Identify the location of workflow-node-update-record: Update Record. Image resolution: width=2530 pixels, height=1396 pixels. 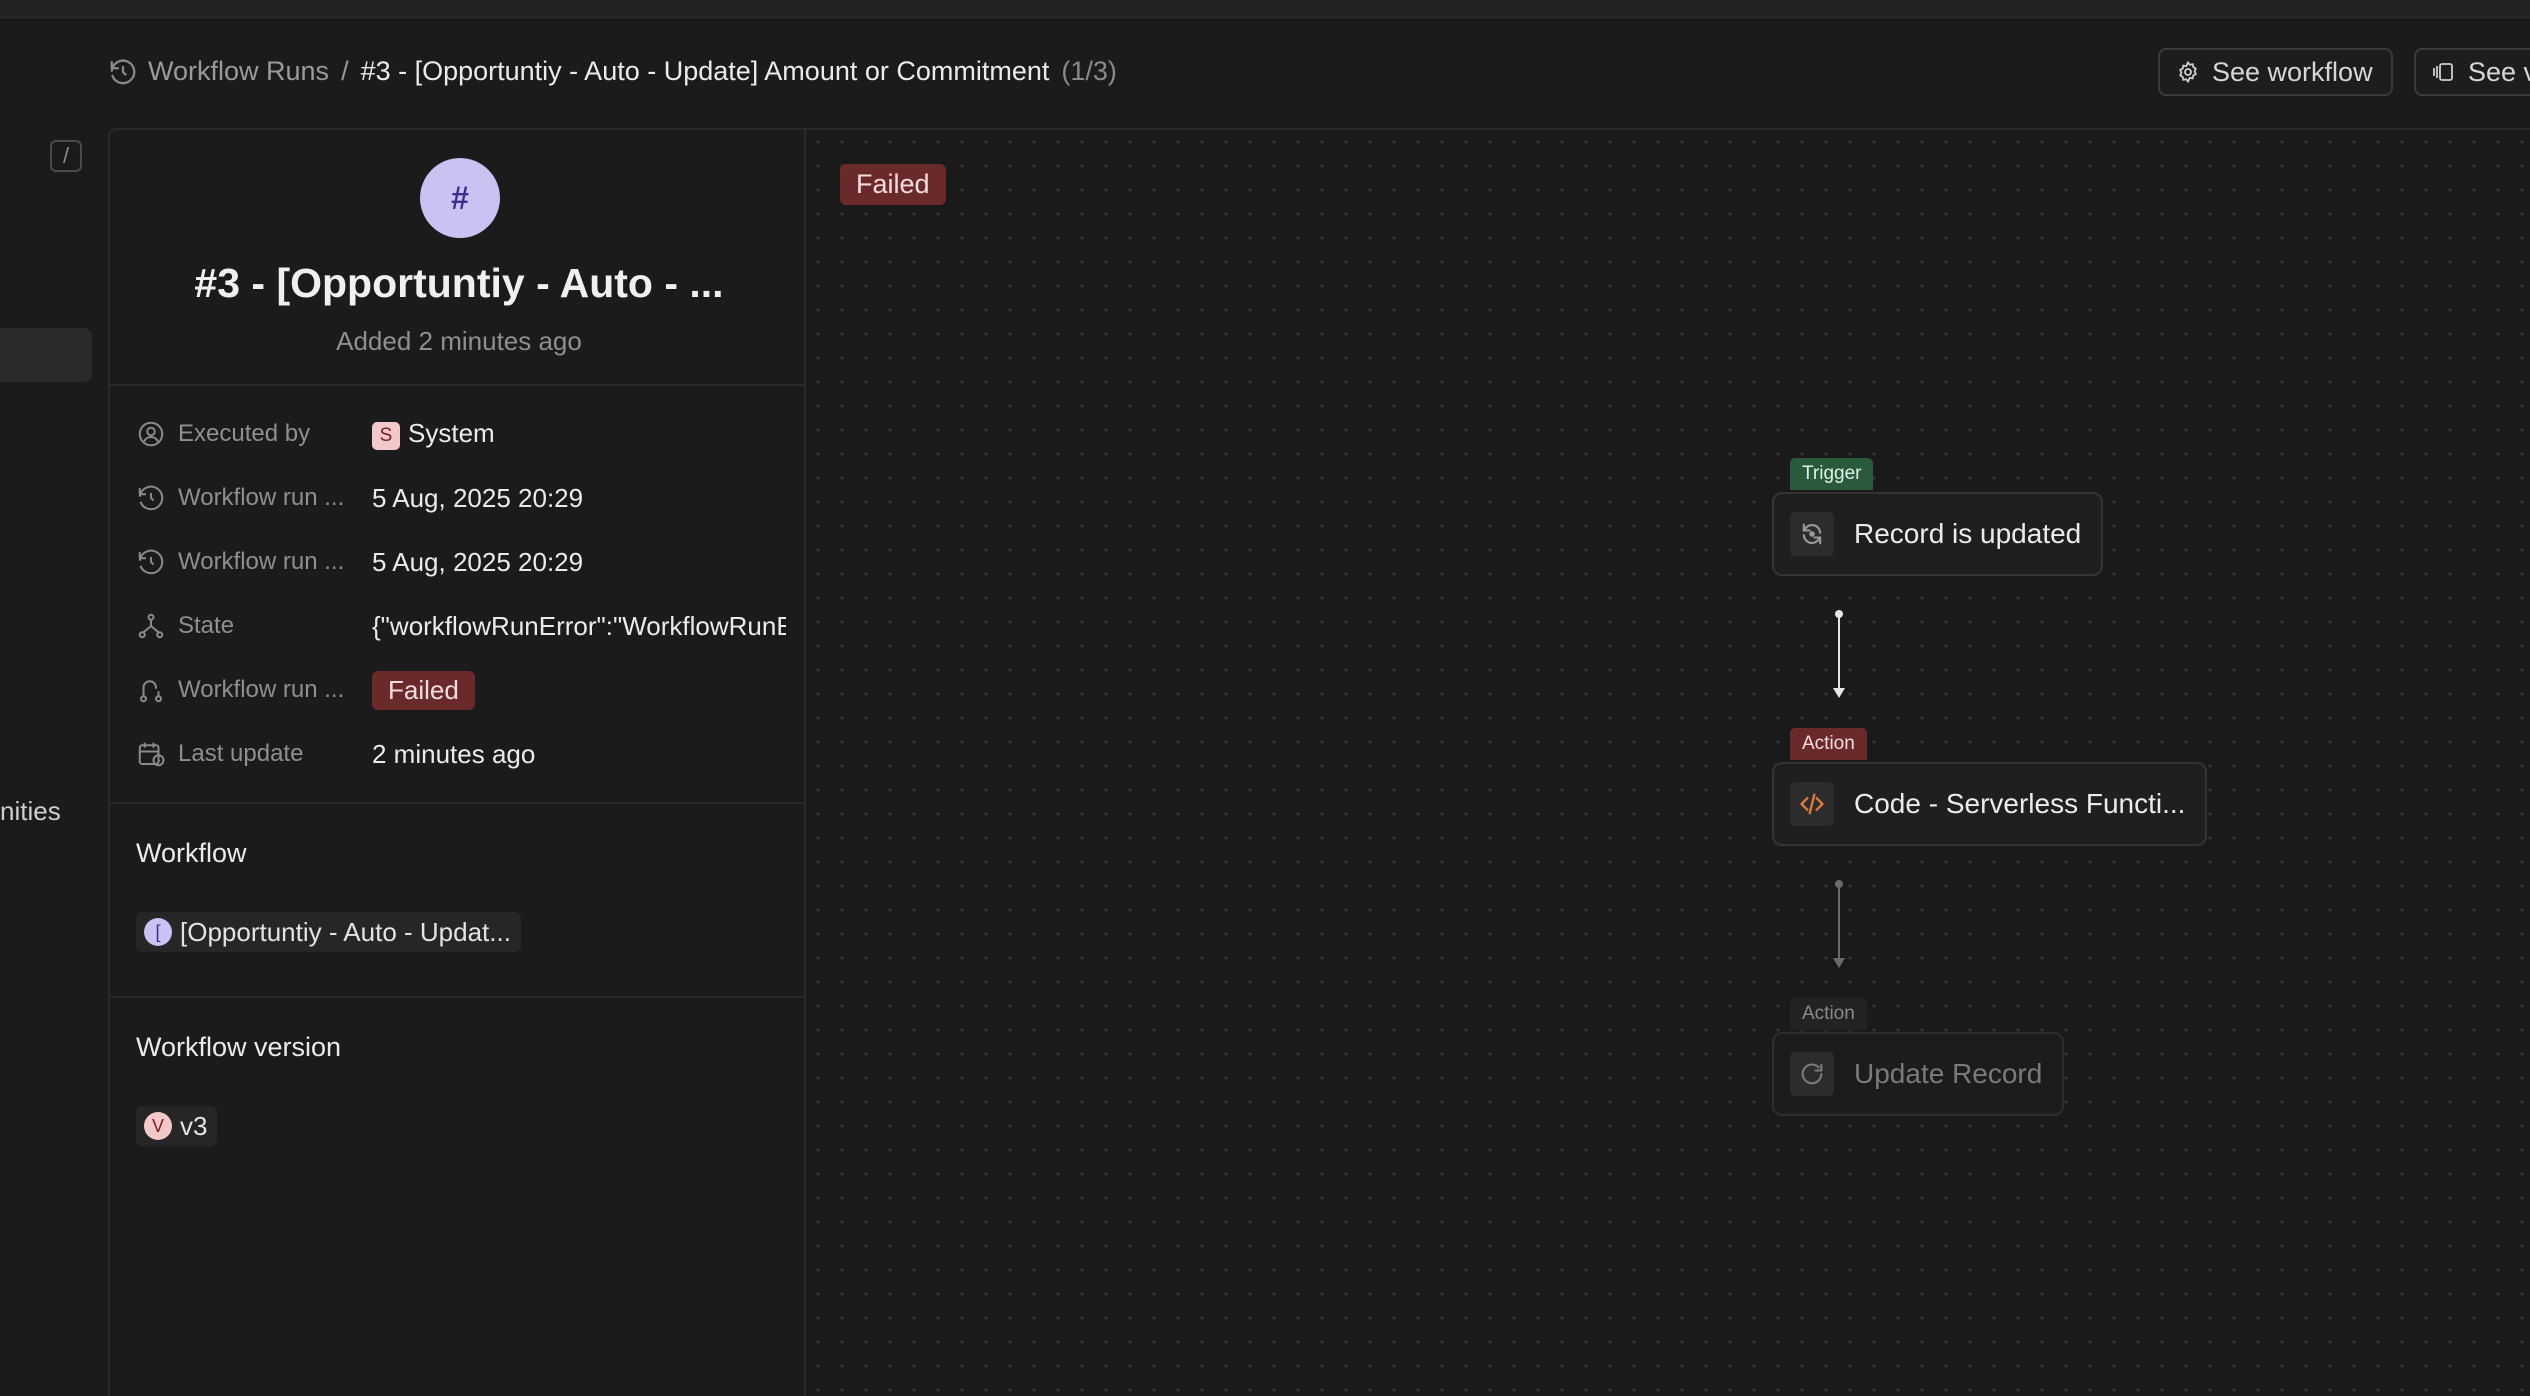
(1918, 1074).